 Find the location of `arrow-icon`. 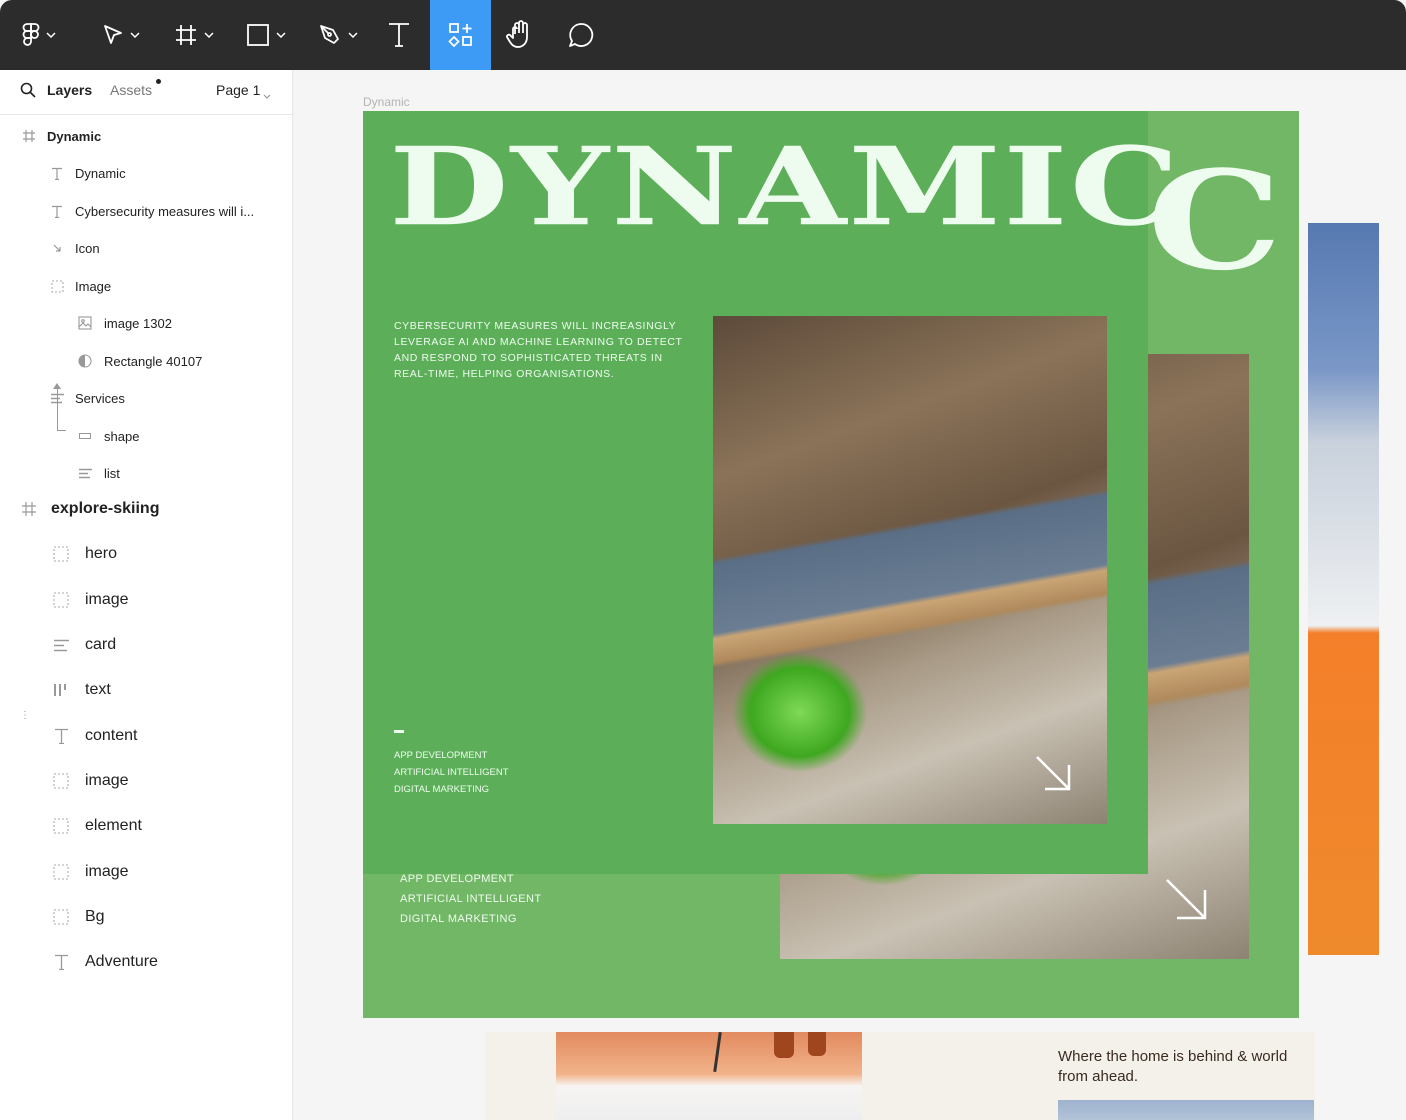

arrow-icon is located at coordinates (57, 248).